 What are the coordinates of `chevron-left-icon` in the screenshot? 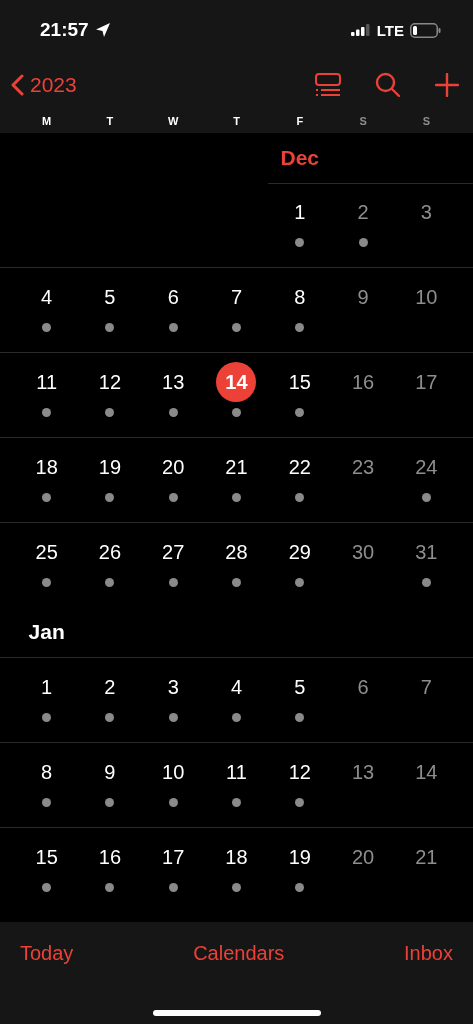 It's located at (17, 85).